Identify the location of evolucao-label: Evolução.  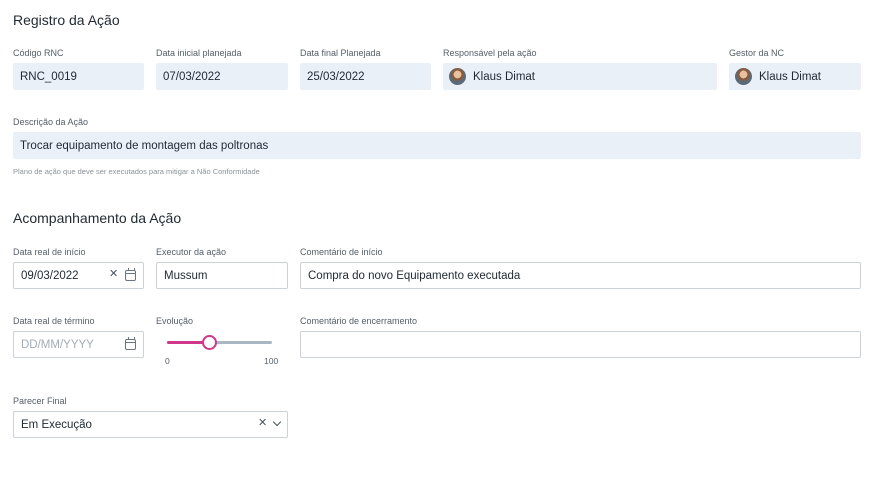
(175, 321).